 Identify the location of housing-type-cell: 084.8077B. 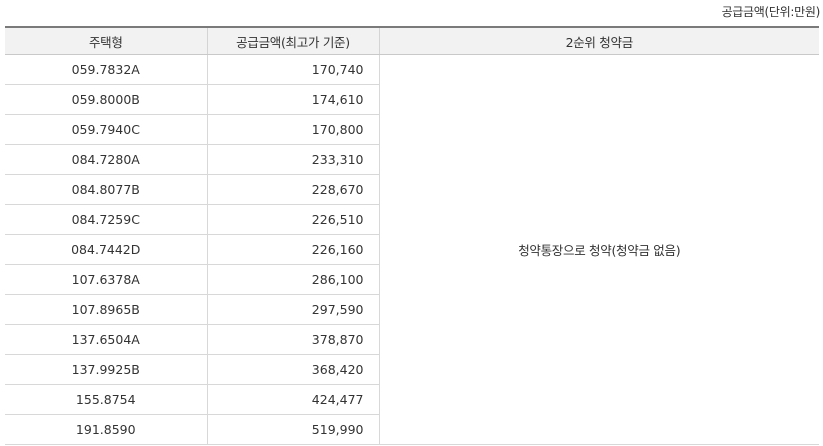
(106, 189).